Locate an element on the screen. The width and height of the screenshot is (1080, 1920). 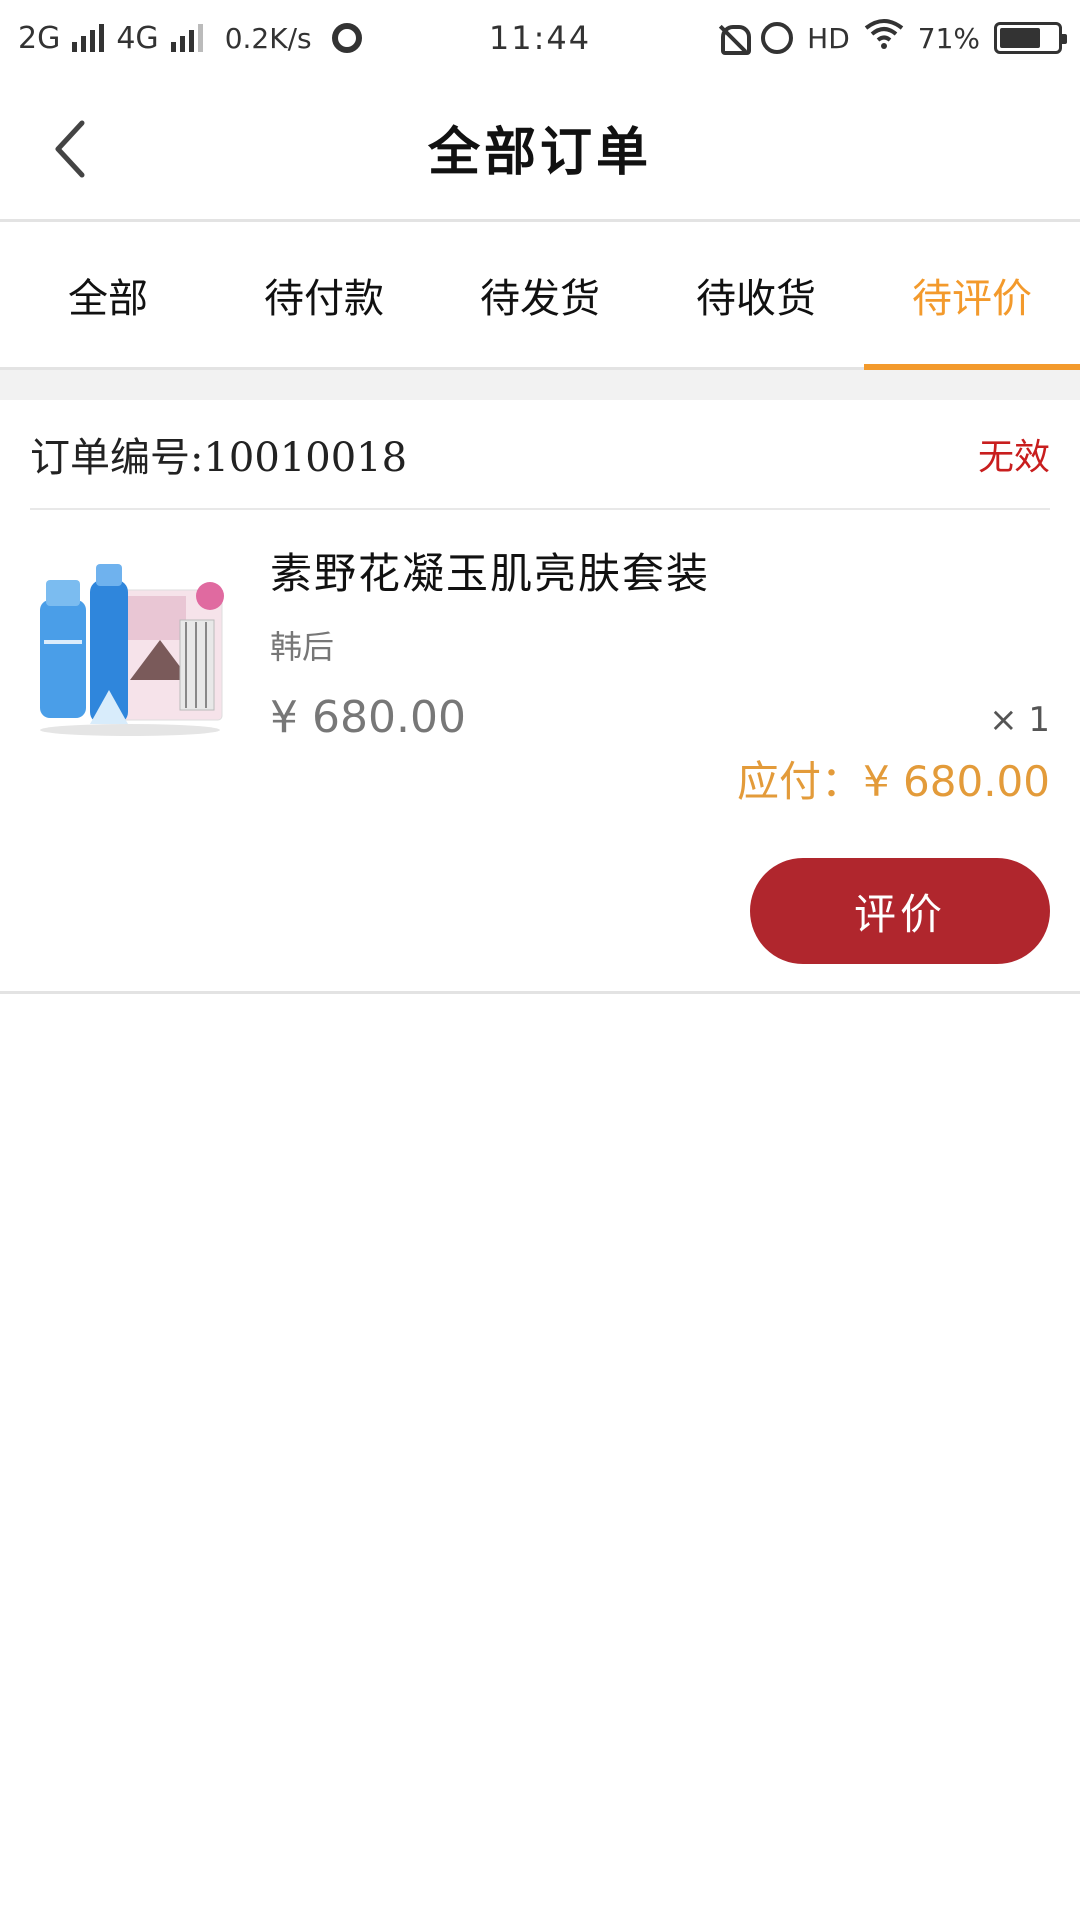
app-notification-icon is located at coordinates (346, 38).